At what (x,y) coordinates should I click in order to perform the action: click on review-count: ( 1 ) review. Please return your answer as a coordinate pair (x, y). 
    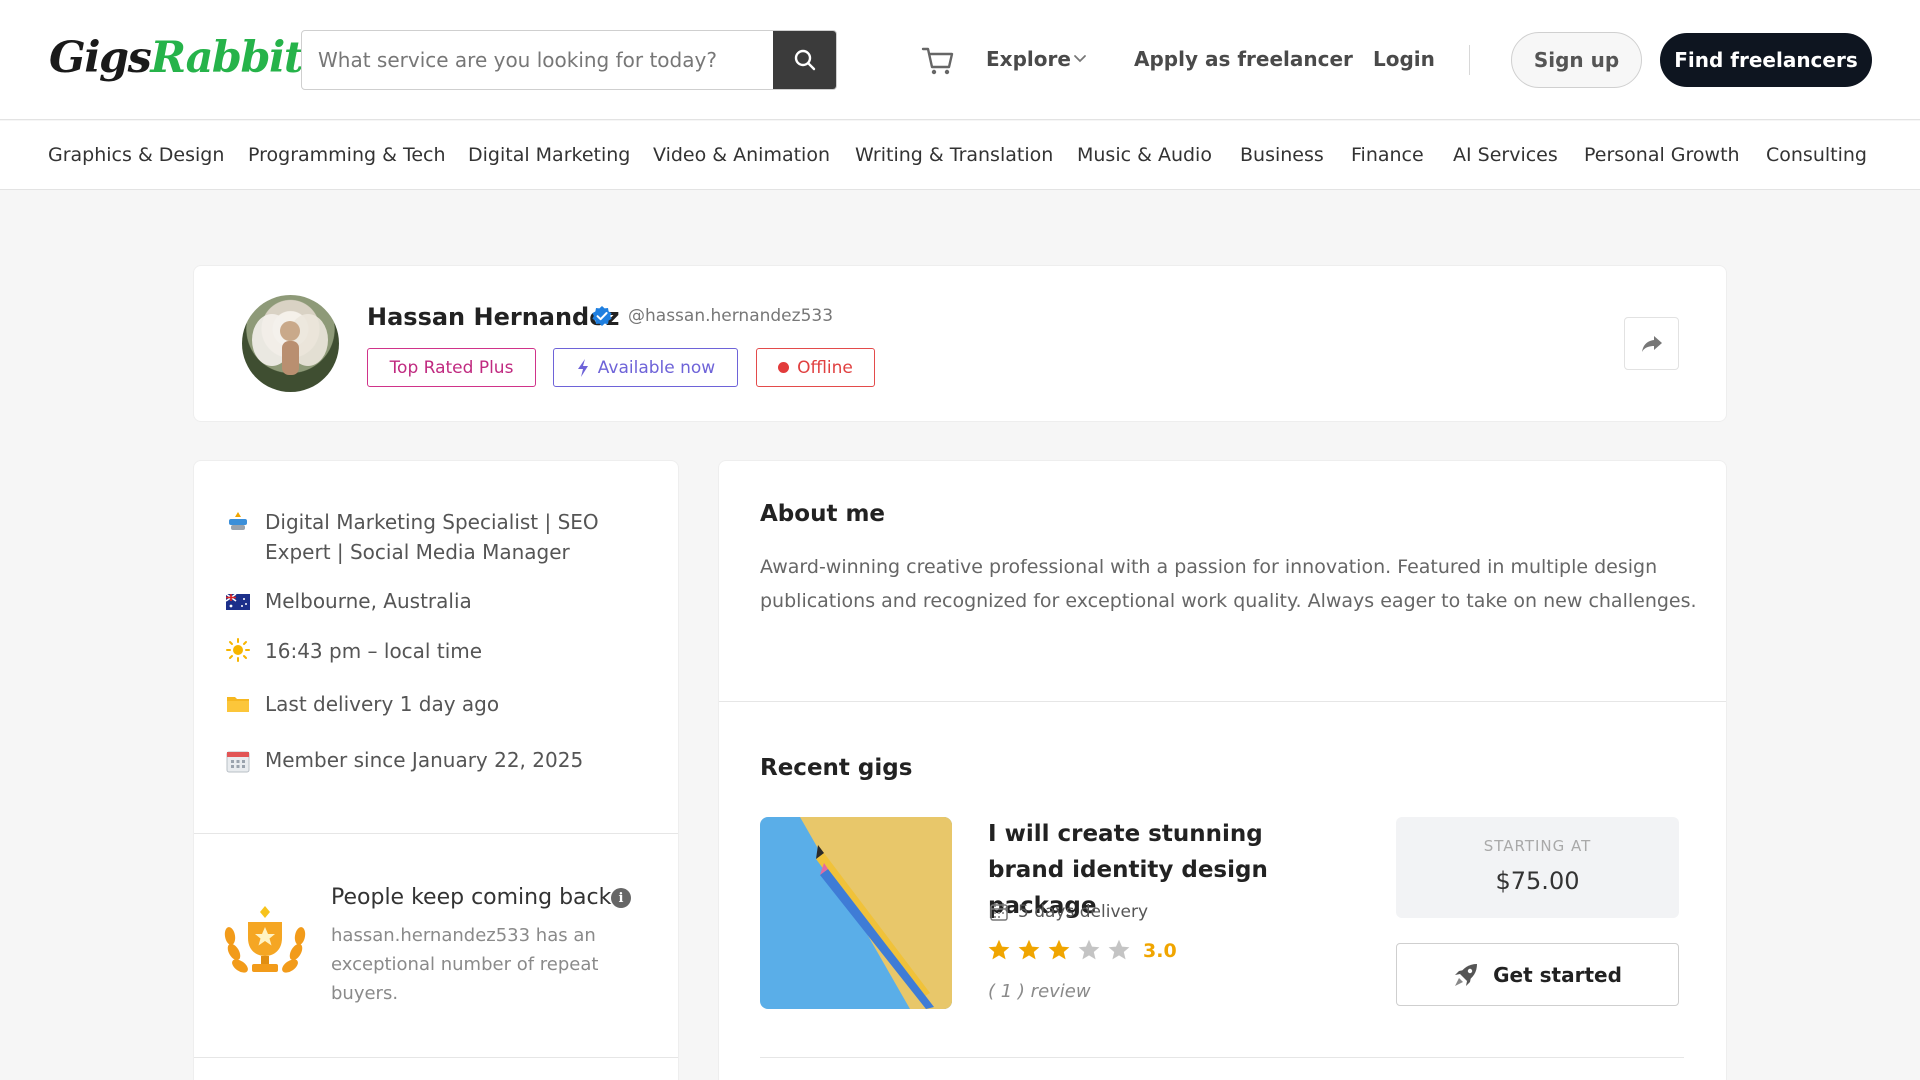
    Looking at the image, I should click on (1039, 992).